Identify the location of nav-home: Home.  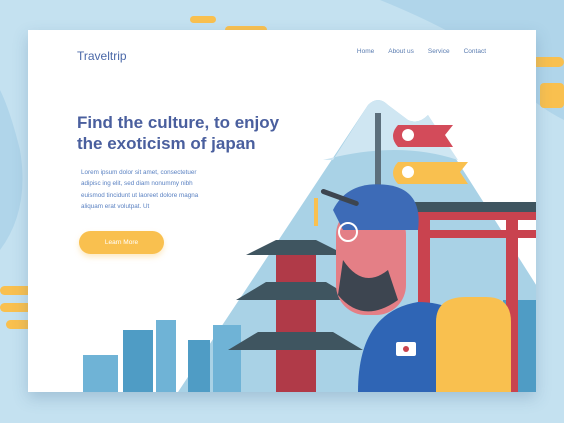
(365, 51).